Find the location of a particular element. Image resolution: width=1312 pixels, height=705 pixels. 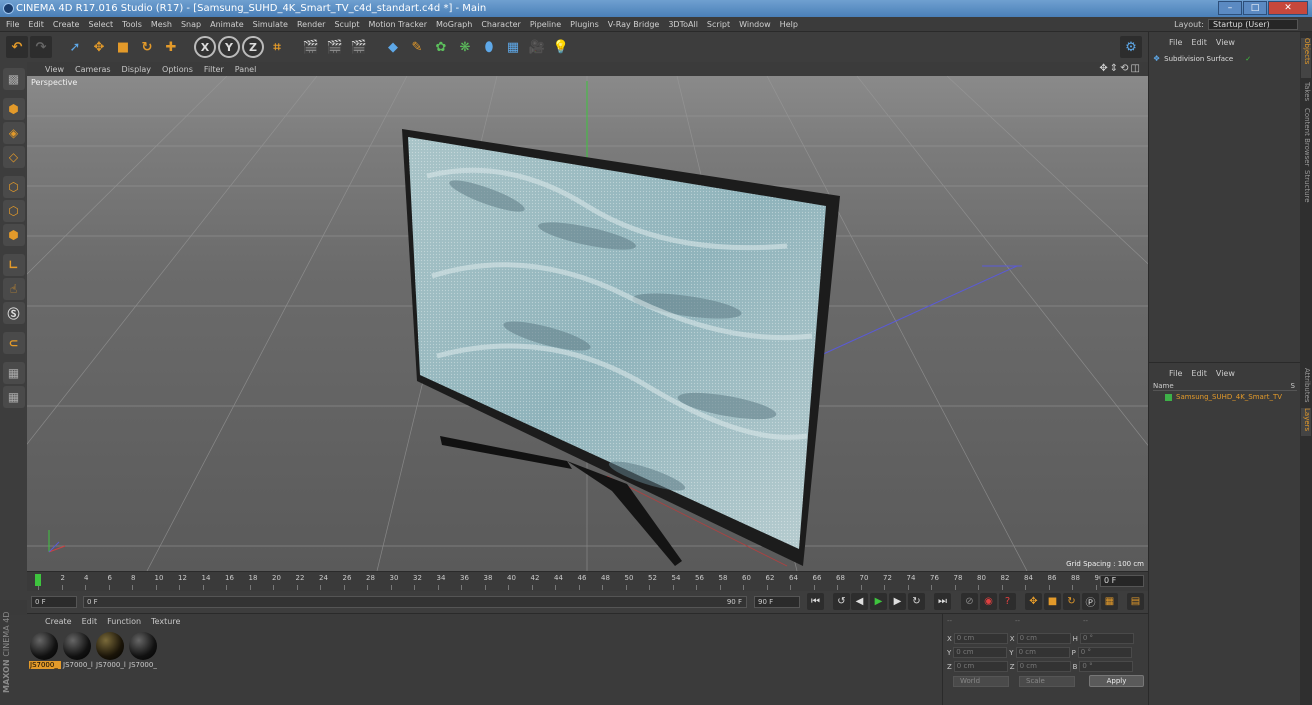

apply-button: Apply is located at coordinates (1116, 681).